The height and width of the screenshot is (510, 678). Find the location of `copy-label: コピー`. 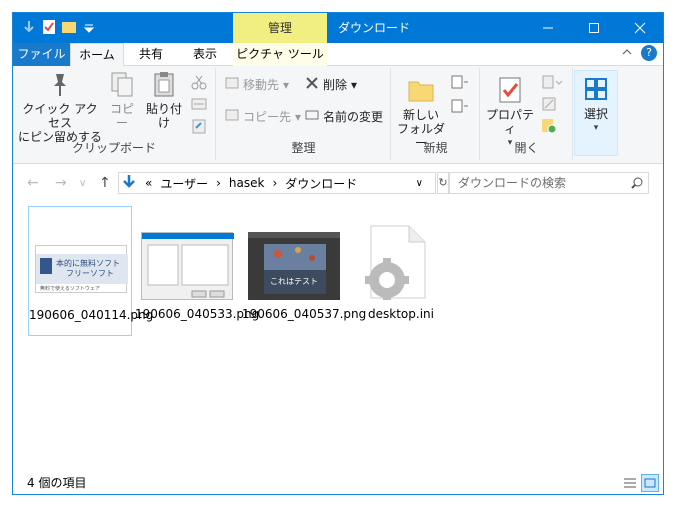

copy-label: コピー is located at coordinates (121, 116).